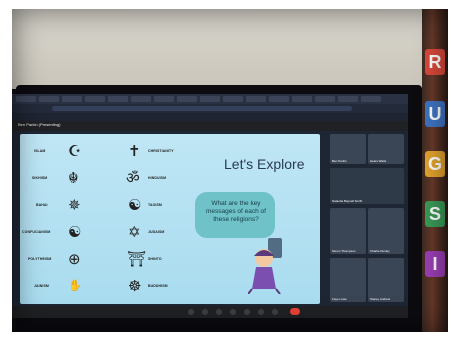 Image resolution: width=460 pixels, height=340 pixels. Describe the element at coordinates (40, 178) in the screenshot. I see `religion-label: SIKHISM` at that location.